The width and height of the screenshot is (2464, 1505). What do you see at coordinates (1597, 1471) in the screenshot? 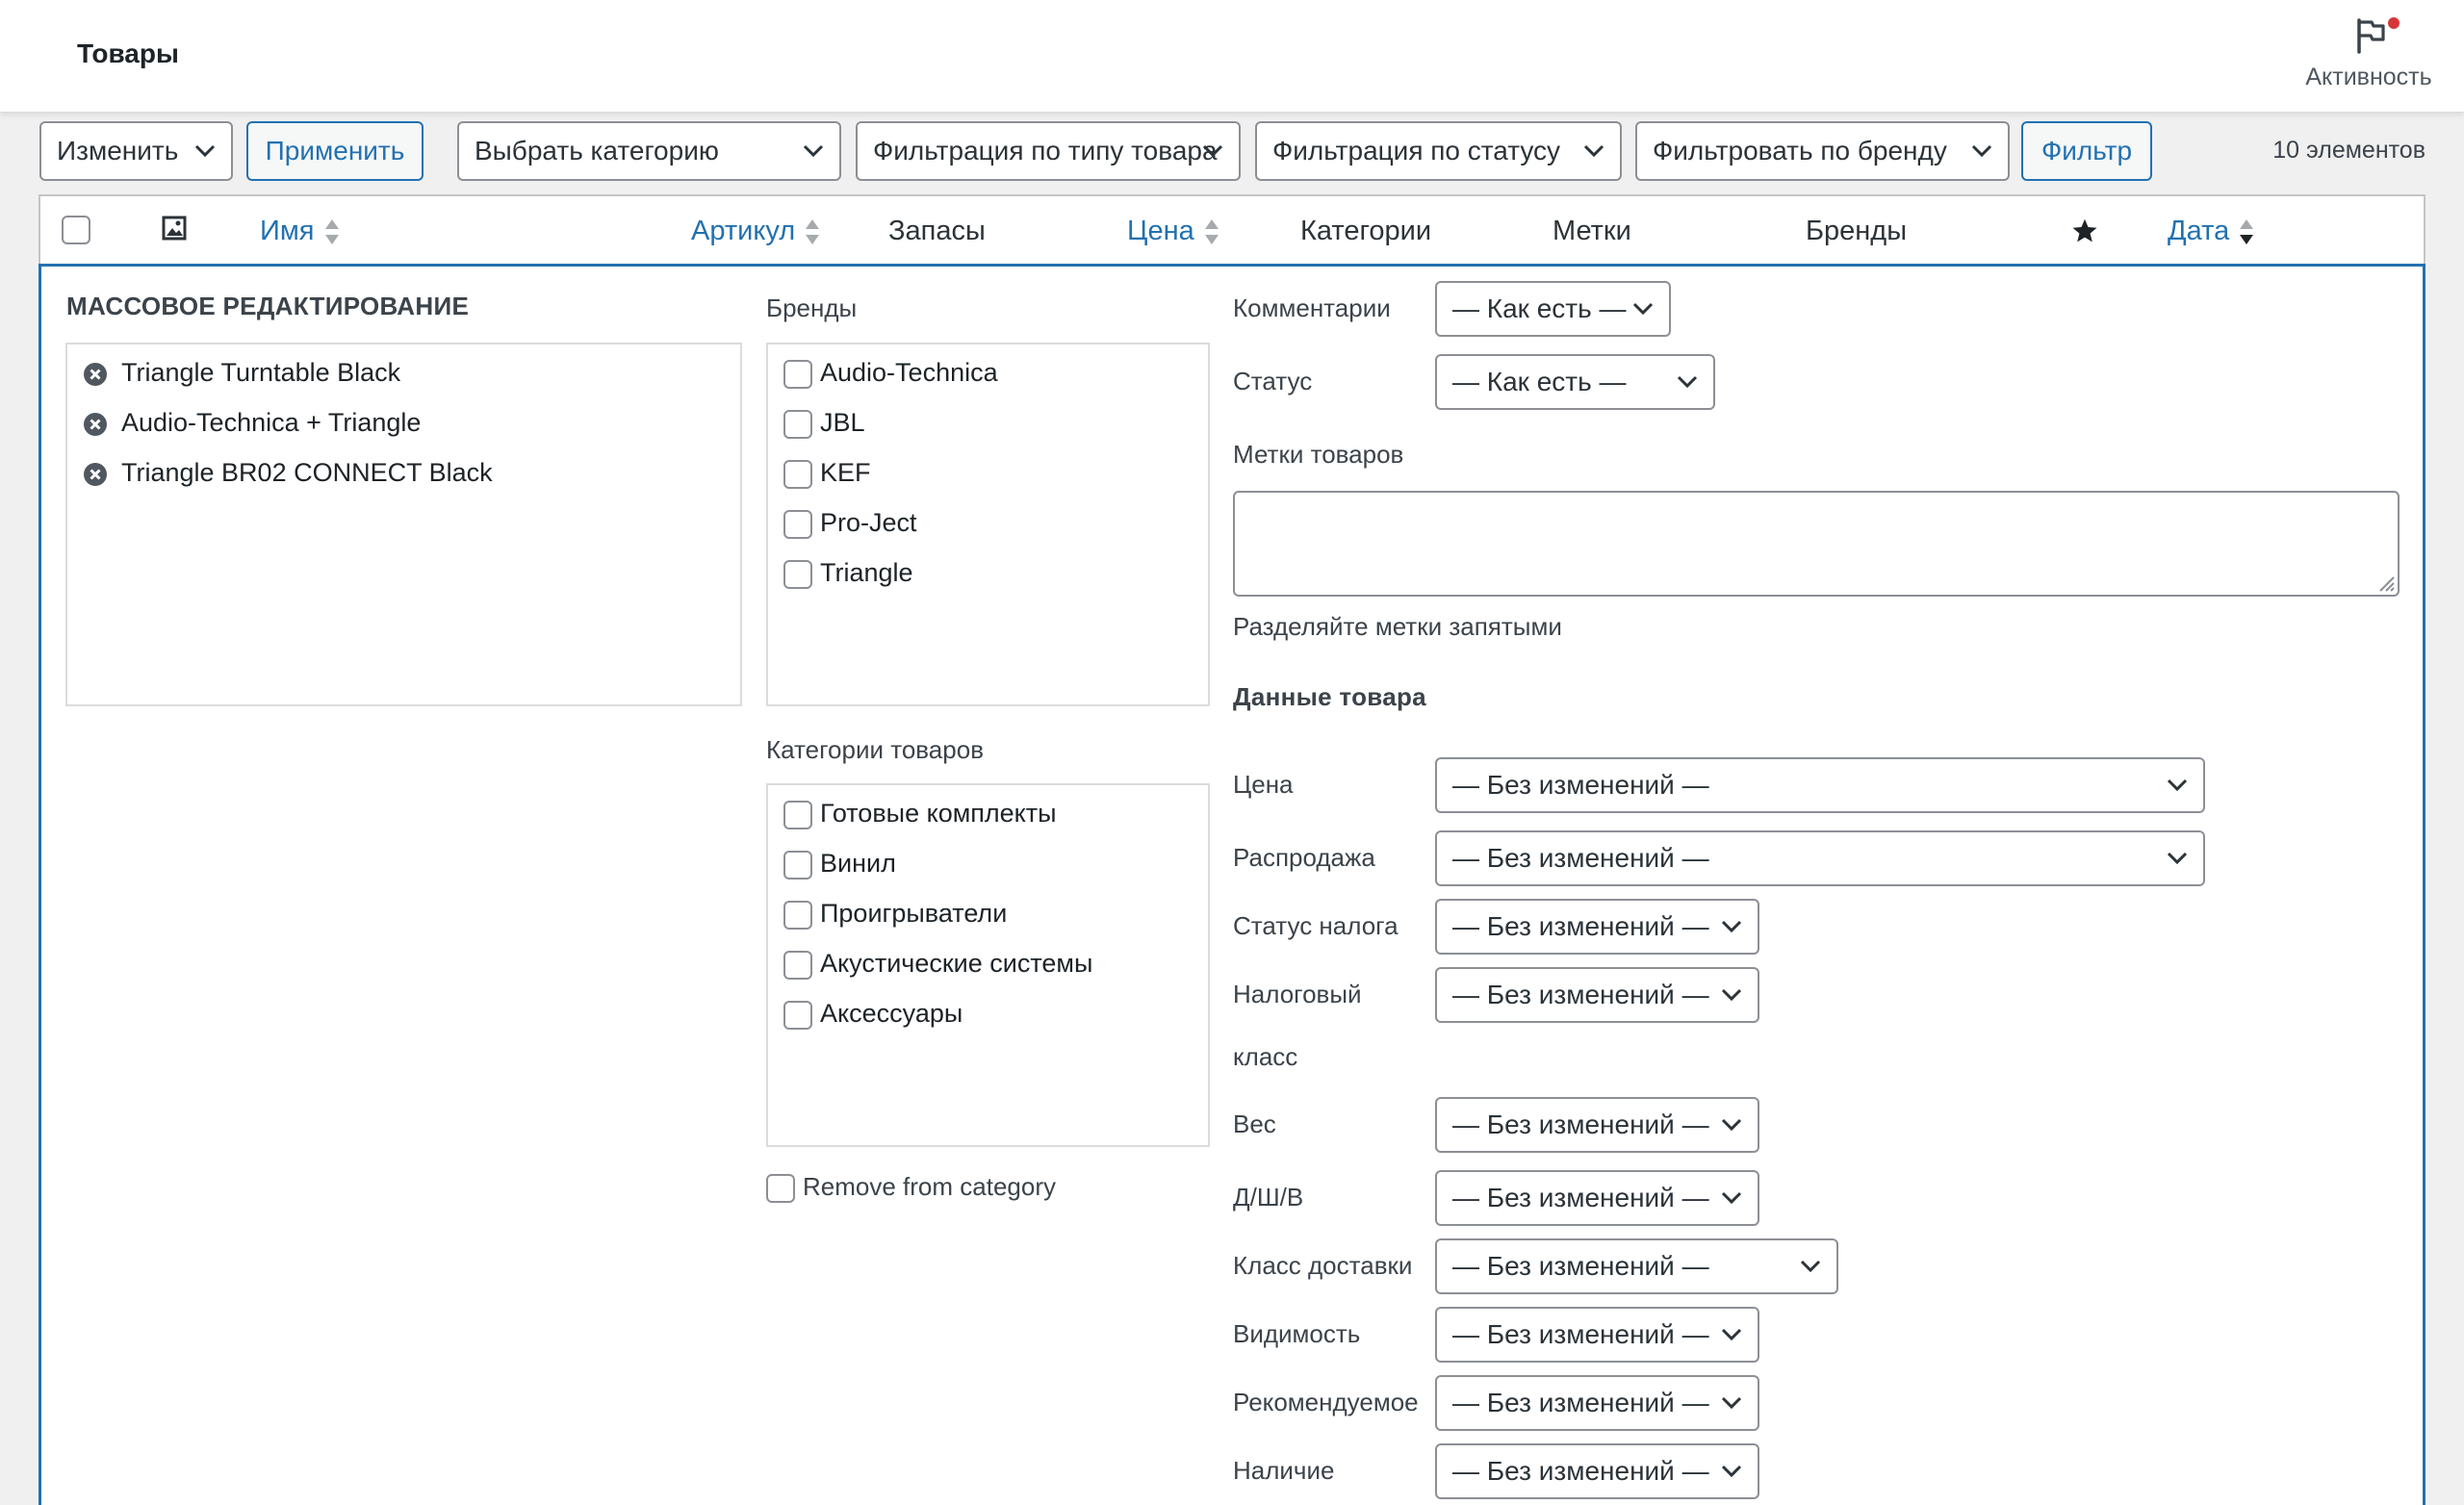
I see `stock-status-select: — Без изменений —` at bounding box center [1597, 1471].